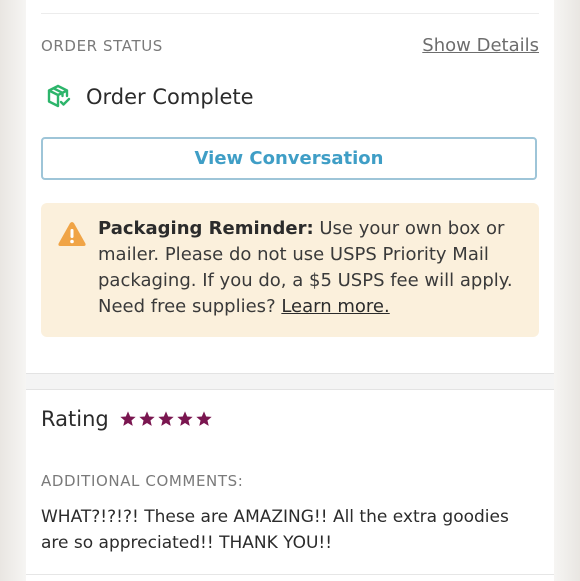 The height and width of the screenshot is (581, 580). Describe the element at coordinates (142, 481) in the screenshot. I see `additional-comments-label: ADDITIONAL COMMENTS:` at that location.